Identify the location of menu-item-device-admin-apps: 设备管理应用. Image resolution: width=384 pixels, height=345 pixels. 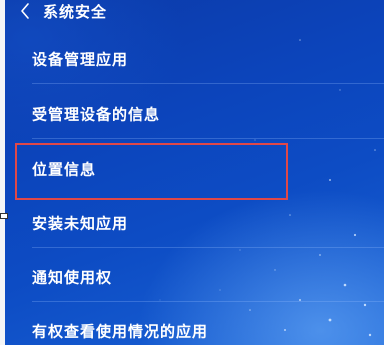
(194, 59).